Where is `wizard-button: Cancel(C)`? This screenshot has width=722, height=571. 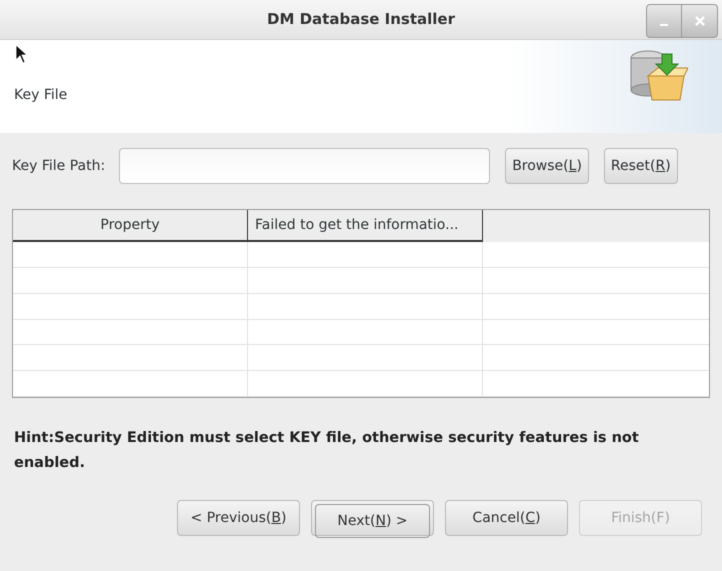
wizard-button: Cancel(C) is located at coordinates (506, 518).